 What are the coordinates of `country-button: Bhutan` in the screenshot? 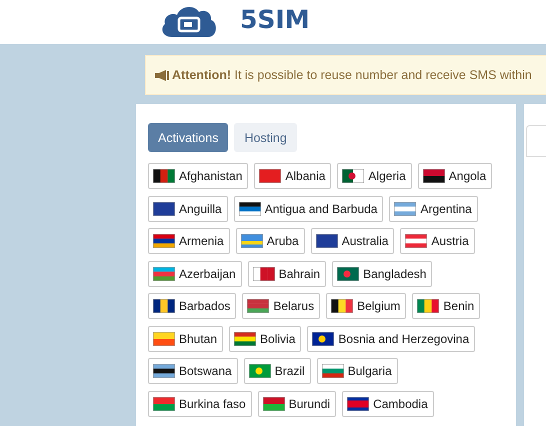 It's located at (186, 339).